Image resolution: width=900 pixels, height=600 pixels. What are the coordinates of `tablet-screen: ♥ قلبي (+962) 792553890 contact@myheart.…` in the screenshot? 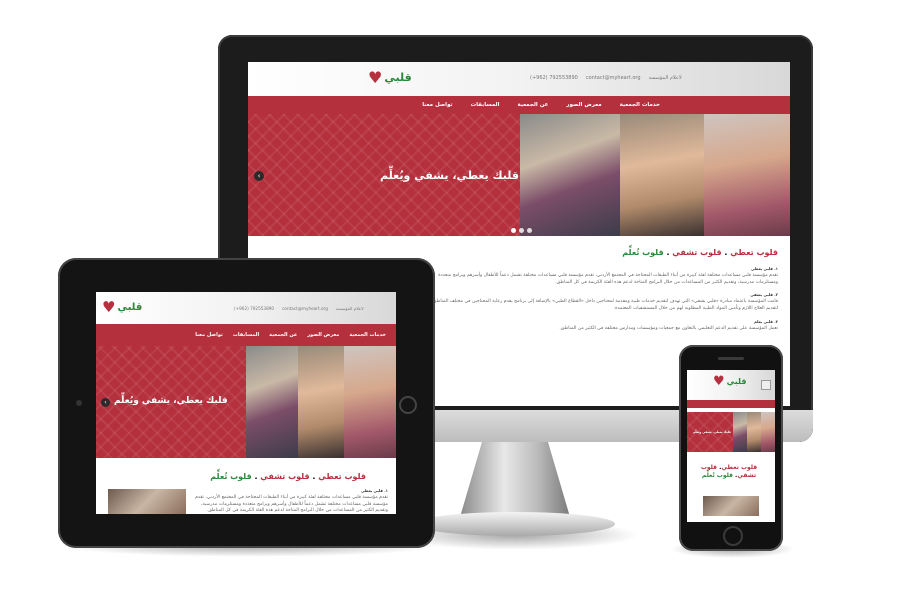 It's located at (246, 403).